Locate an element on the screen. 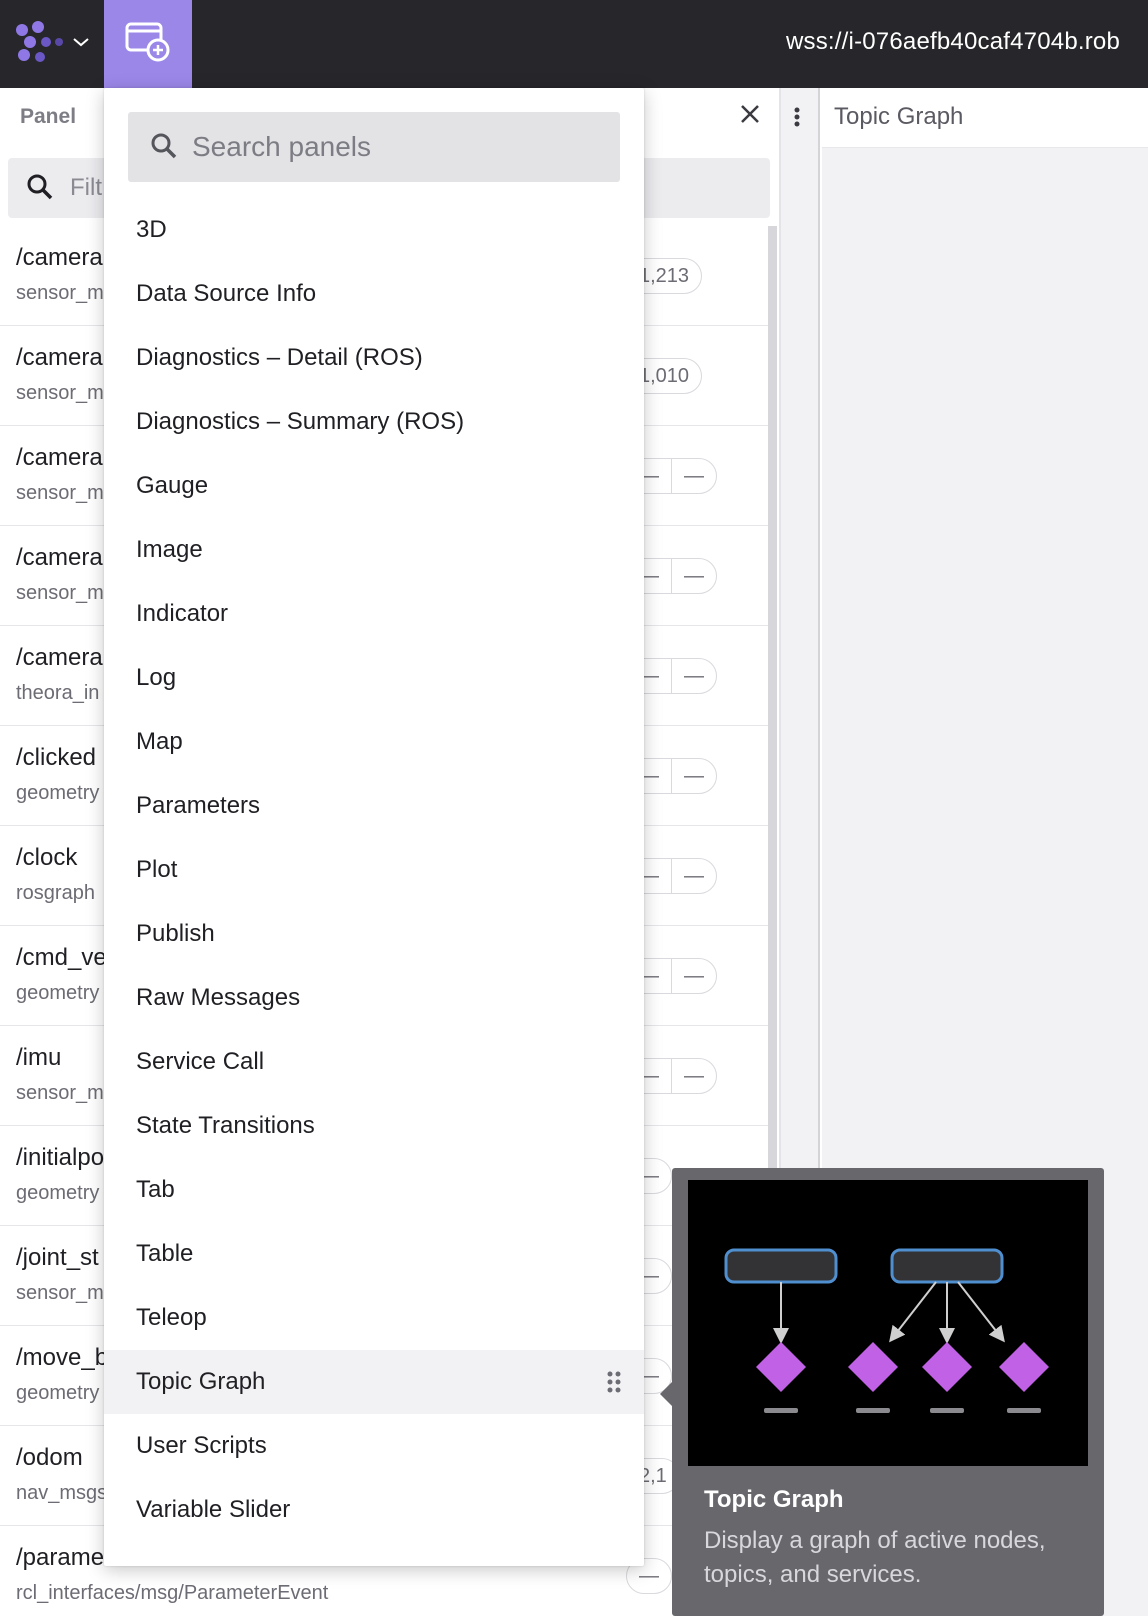  app-menu-button is located at coordinates (52, 44).